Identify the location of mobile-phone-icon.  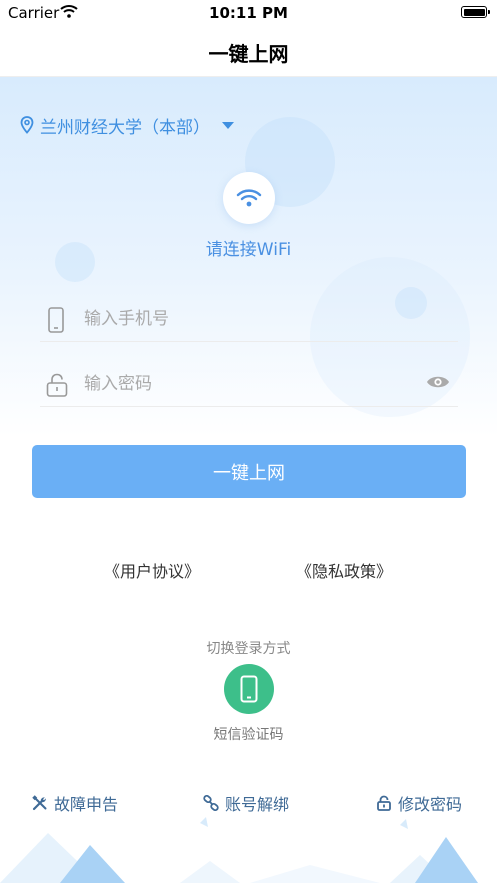
(249, 689).